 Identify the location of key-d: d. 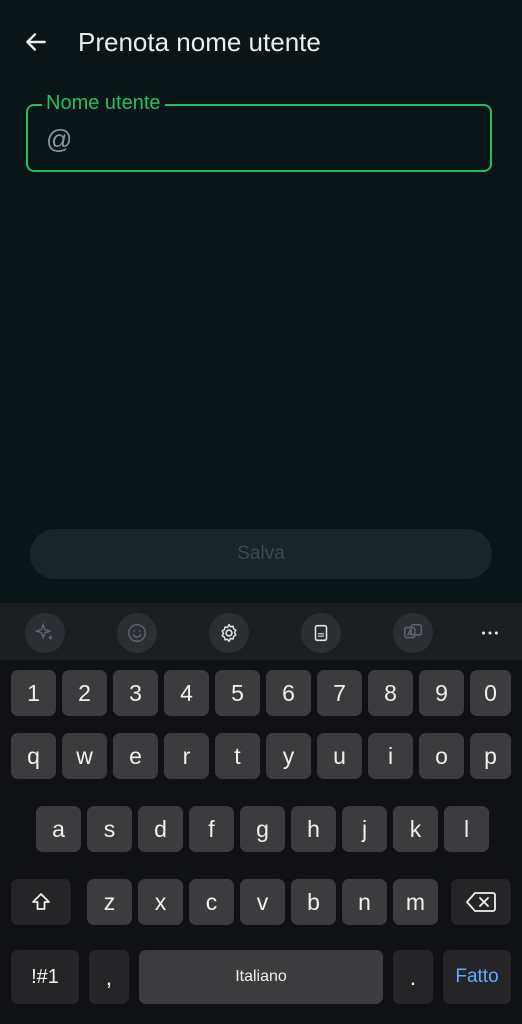
(160, 829).